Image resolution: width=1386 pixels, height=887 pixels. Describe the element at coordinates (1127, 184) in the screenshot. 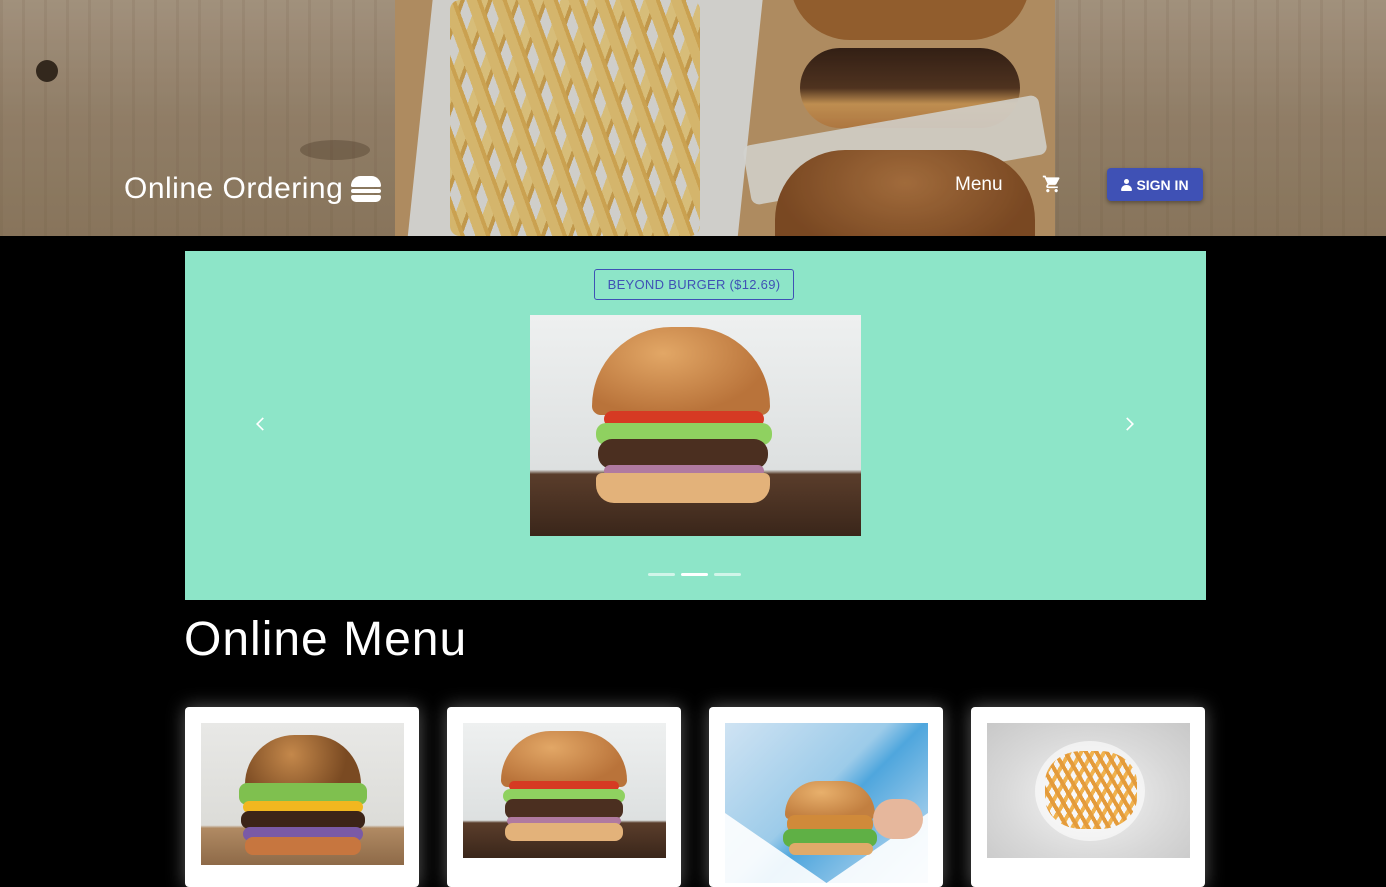

I see `person-icon` at that location.